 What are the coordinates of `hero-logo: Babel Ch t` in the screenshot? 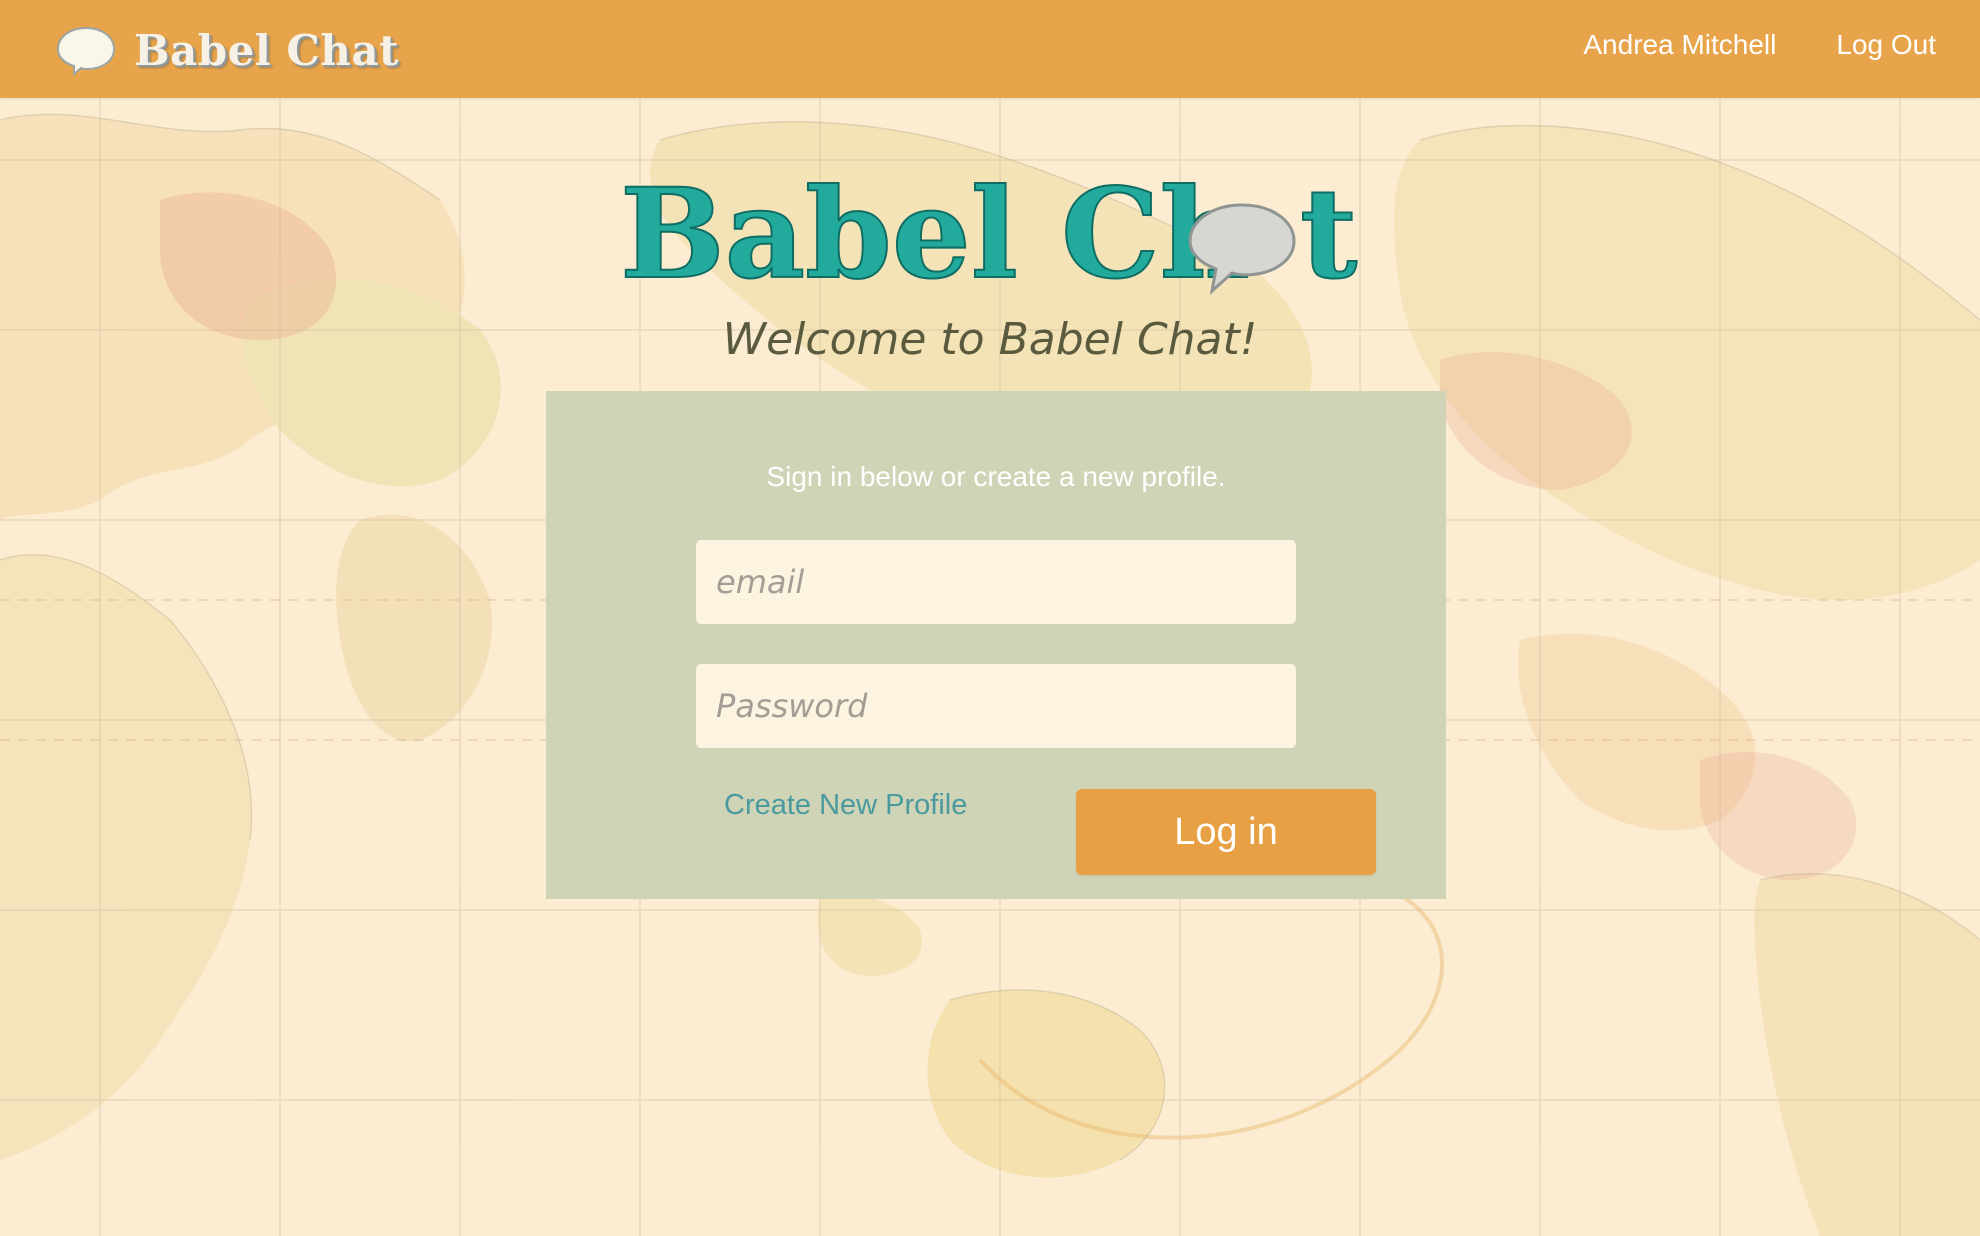 It's located at (988, 230).